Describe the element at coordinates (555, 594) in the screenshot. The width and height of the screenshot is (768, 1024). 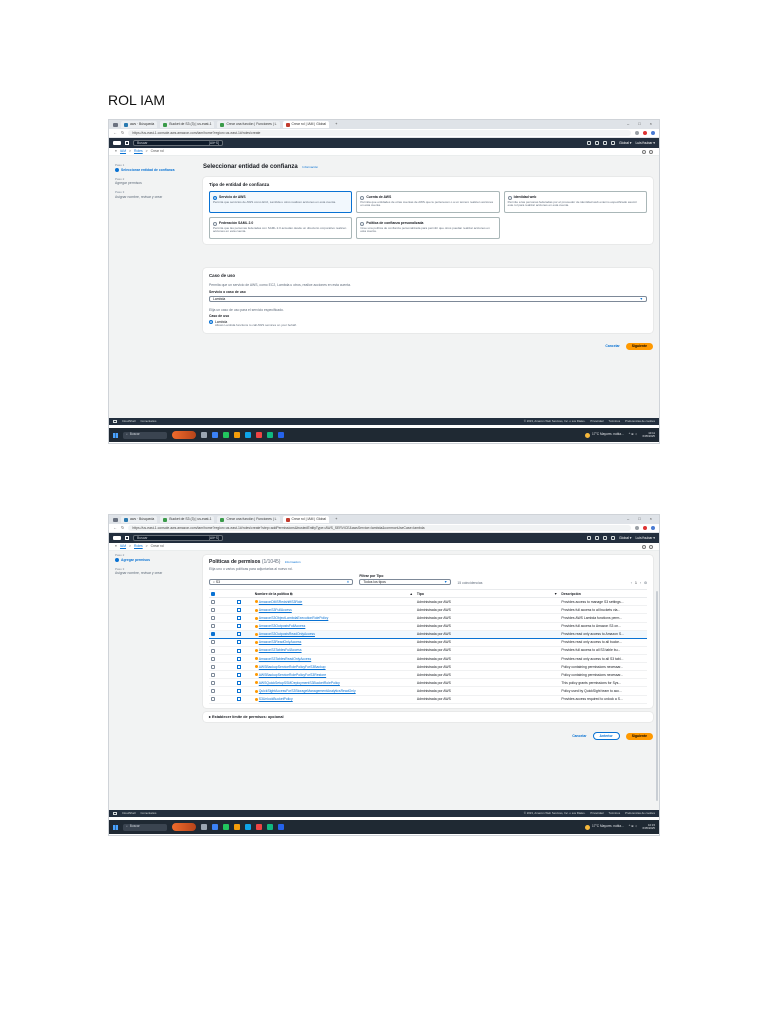
I see `sort-icon: ▼` at that location.